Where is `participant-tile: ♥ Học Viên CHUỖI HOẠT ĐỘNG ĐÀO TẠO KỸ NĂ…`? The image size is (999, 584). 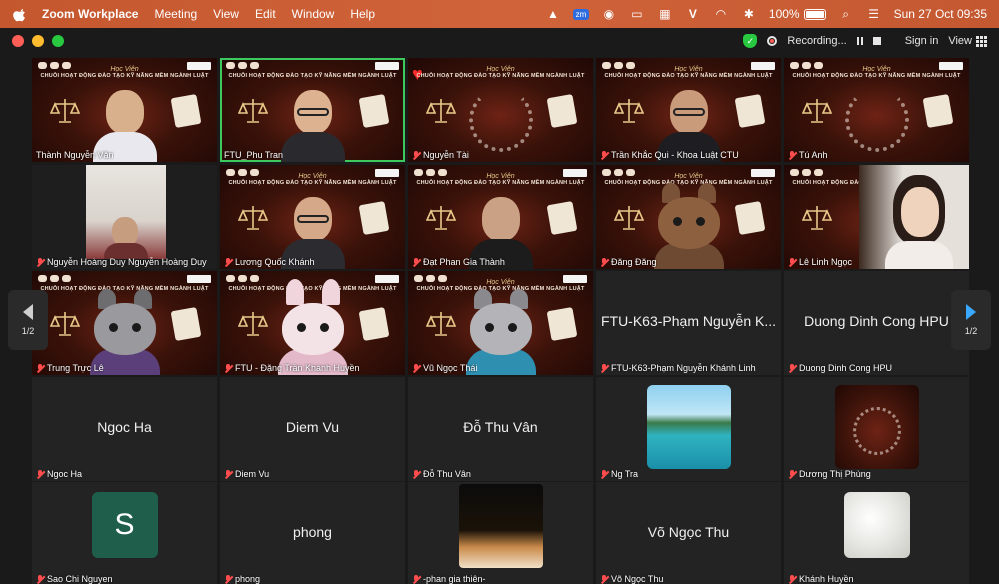
participant-tile: ♥ Học Viên CHUỖI HOẠT ĐỘNG ĐÀO TẠO KỸ NĂ… is located at coordinates (500, 110).